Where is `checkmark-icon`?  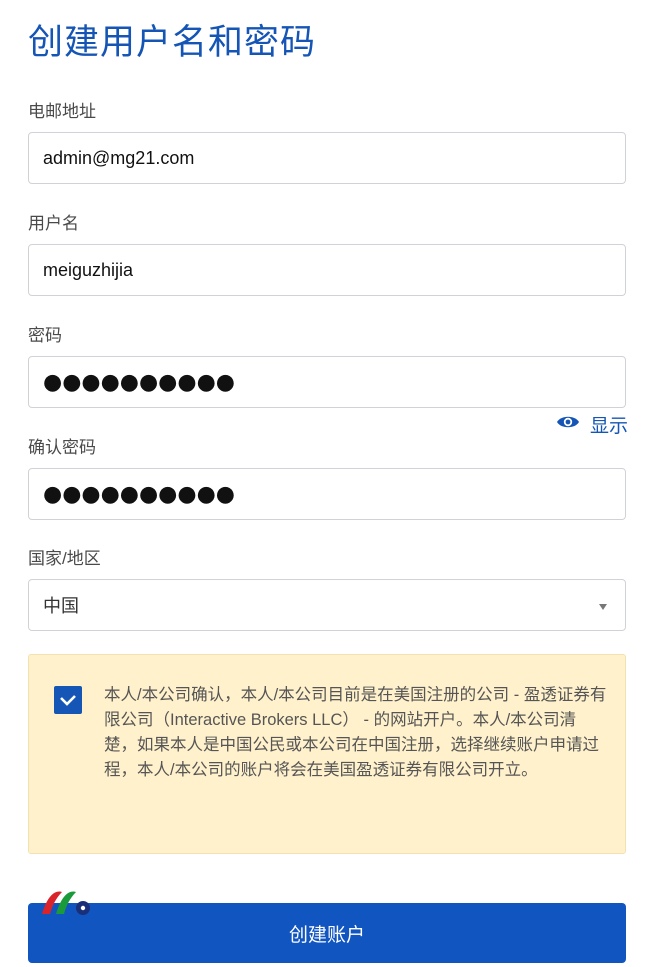 checkmark-icon is located at coordinates (68, 700).